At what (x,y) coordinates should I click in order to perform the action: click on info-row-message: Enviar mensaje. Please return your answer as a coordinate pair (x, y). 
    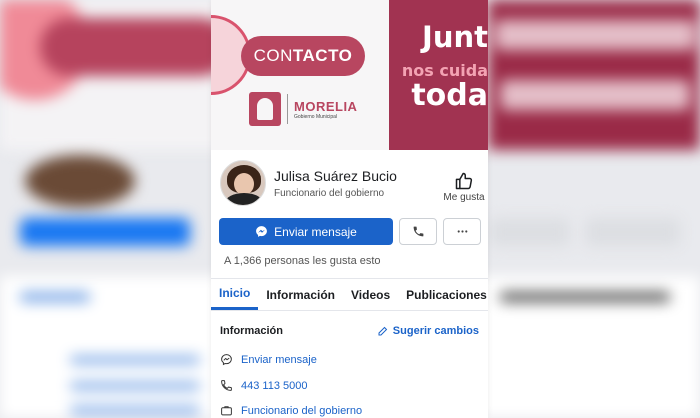
    Looking at the image, I should click on (268, 359).